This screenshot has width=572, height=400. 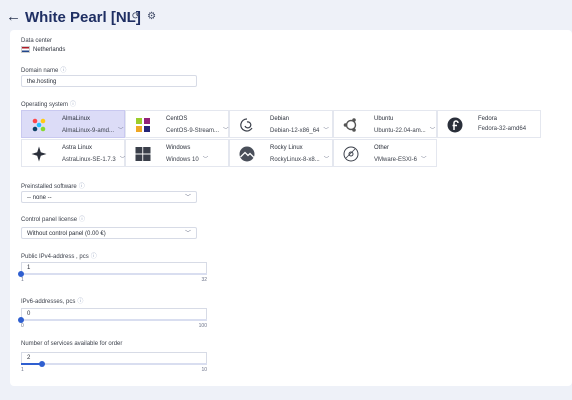 What do you see at coordinates (48, 302) in the screenshot?
I see `ipv6-label-text: IPv6-addresses, pcs` at bounding box center [48, 302].